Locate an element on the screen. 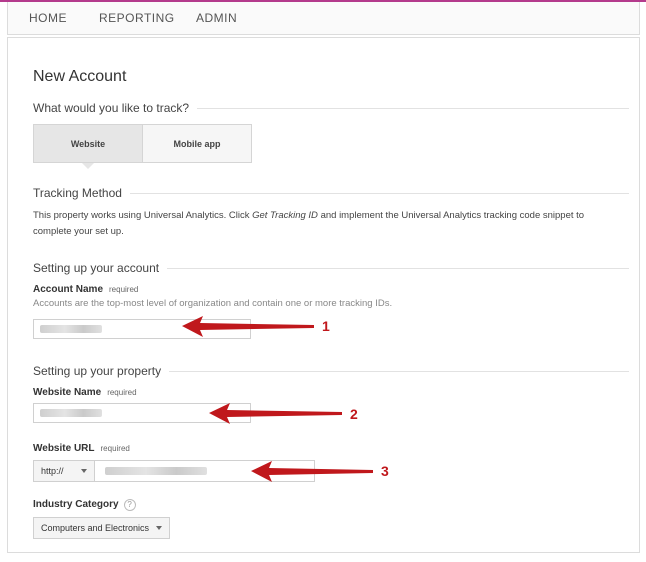  annotation-number-1: 1 is located at coordinates (326, 326).